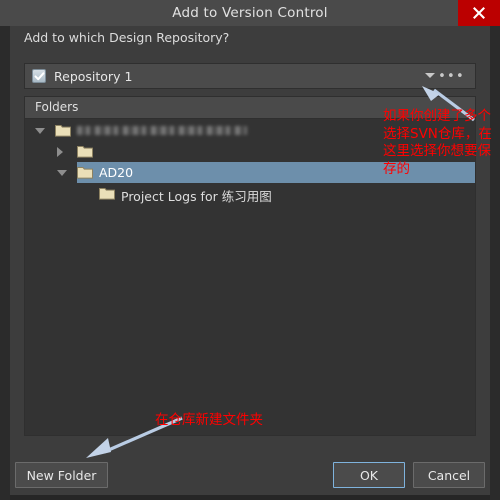 The width and height of the screenshot is (500, 500). I want to click on tree-row-label: Project Logs for 练习用图, so click(196, 196).